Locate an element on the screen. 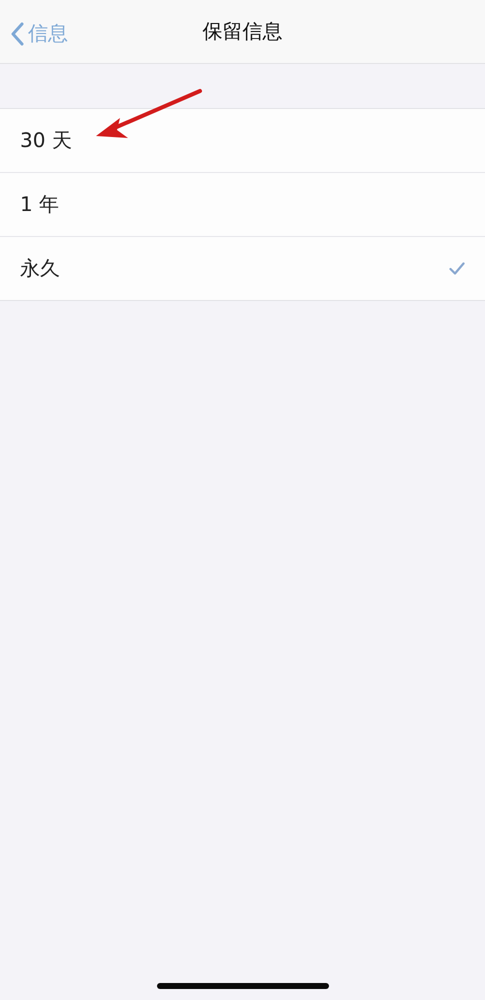 This screenshot has height=1000, width=485. option-label: 30 天 is located at coordinates (46, 140).